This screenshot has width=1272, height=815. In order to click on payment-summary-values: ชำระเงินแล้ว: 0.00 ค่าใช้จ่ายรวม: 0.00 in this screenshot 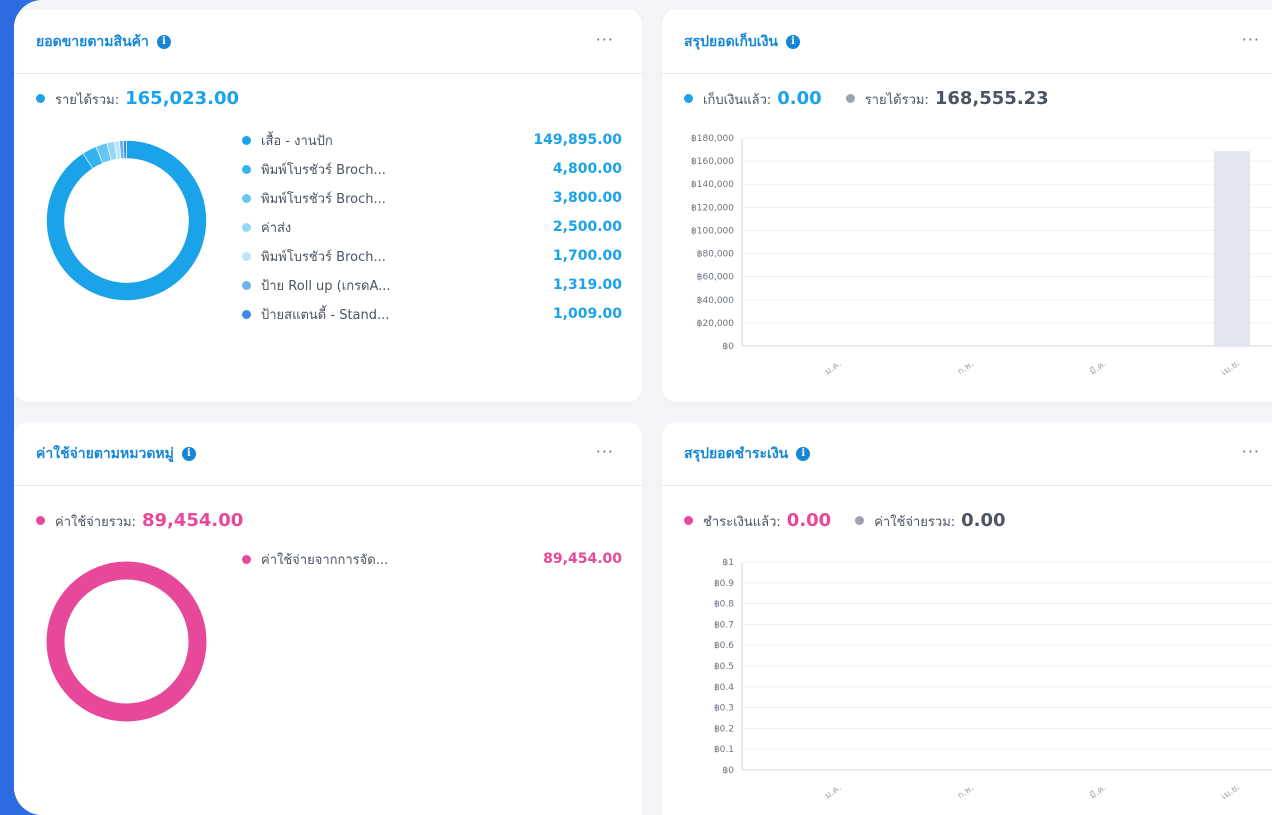, I will do `click(845, 521)`.